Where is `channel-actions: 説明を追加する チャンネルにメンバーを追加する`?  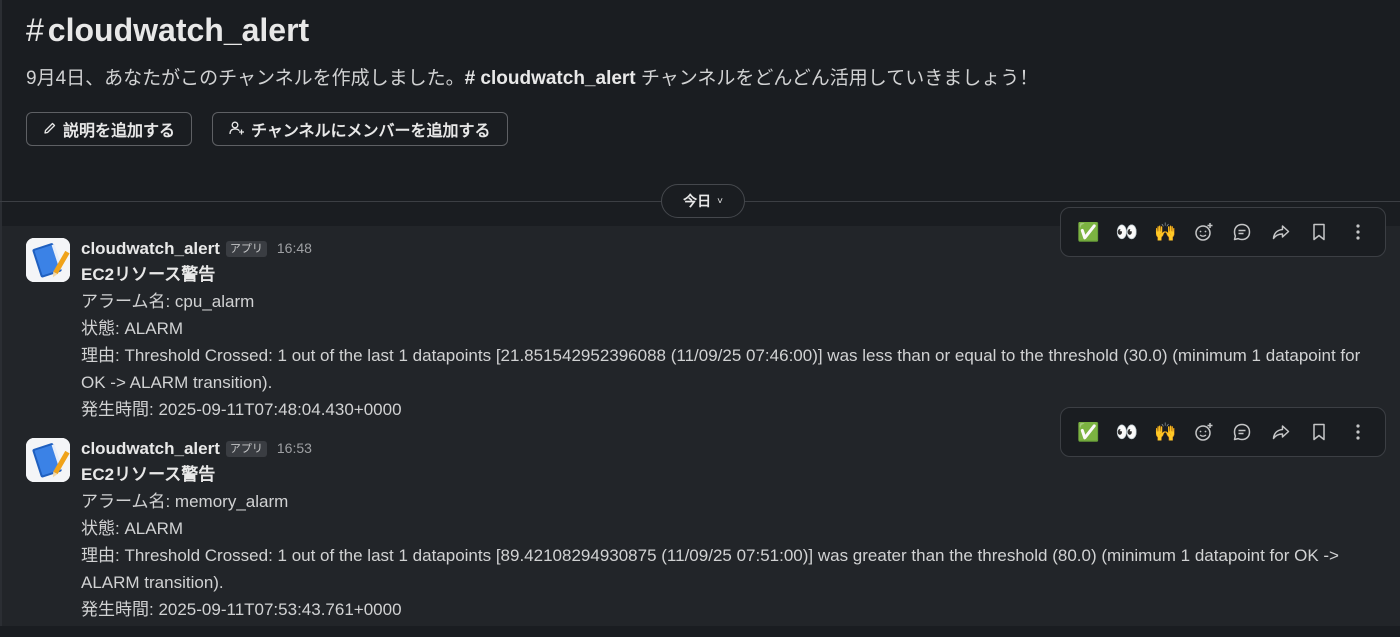
channel-actions: 説明を追加する チャンネルにメンバーを追加する is located at coordinates (713, 129).